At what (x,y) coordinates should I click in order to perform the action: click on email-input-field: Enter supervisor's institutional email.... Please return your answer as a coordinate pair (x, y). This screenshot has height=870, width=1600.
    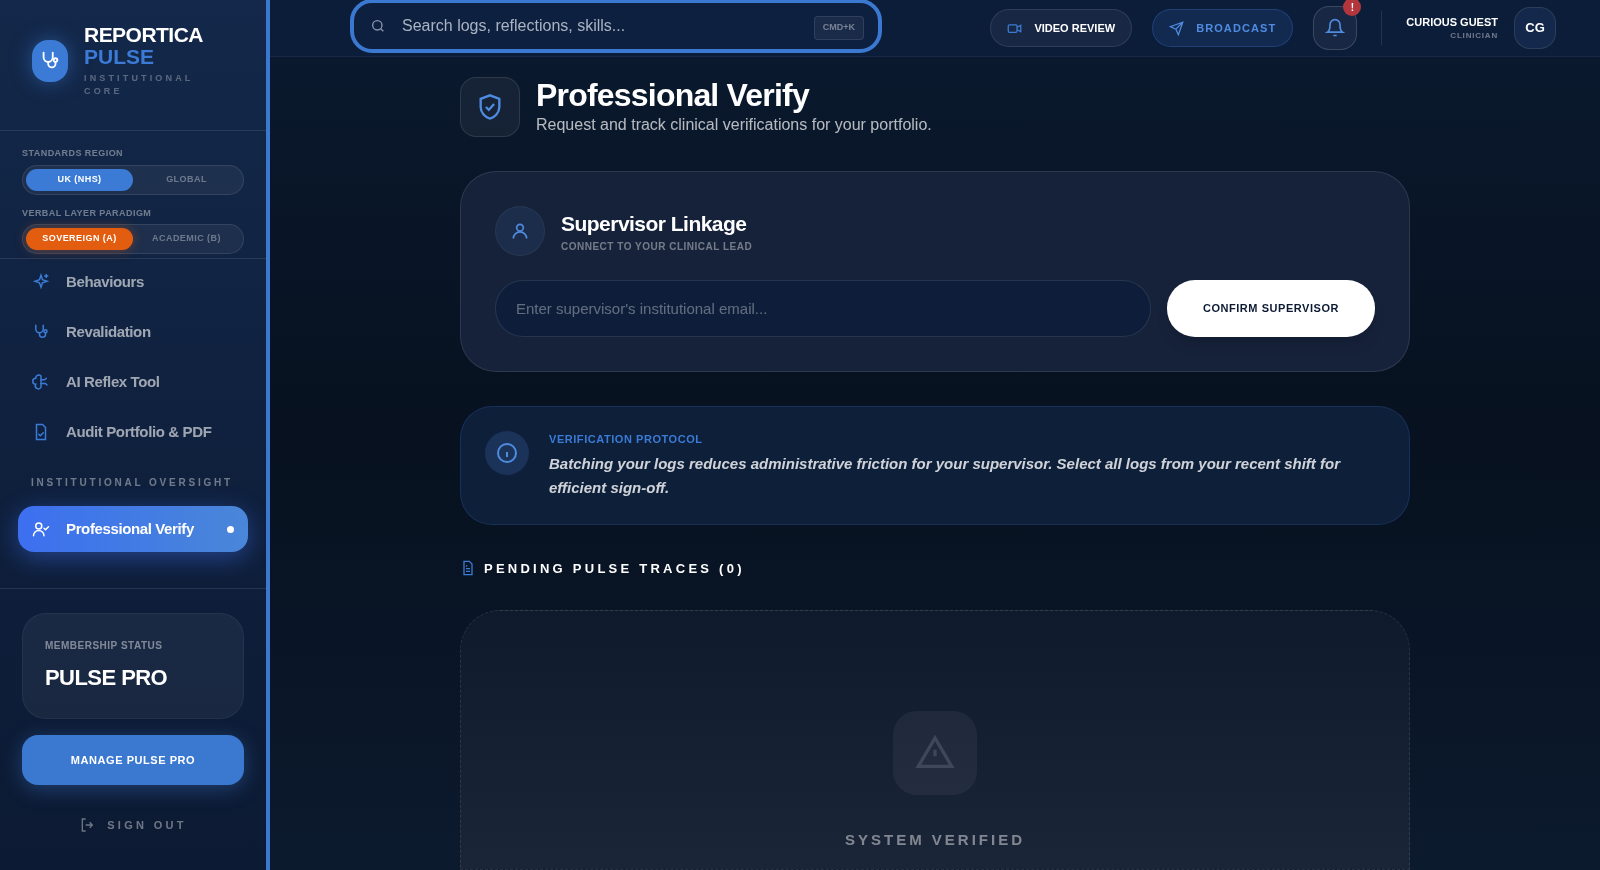
    Looking at the image, I should click on (823, 308).